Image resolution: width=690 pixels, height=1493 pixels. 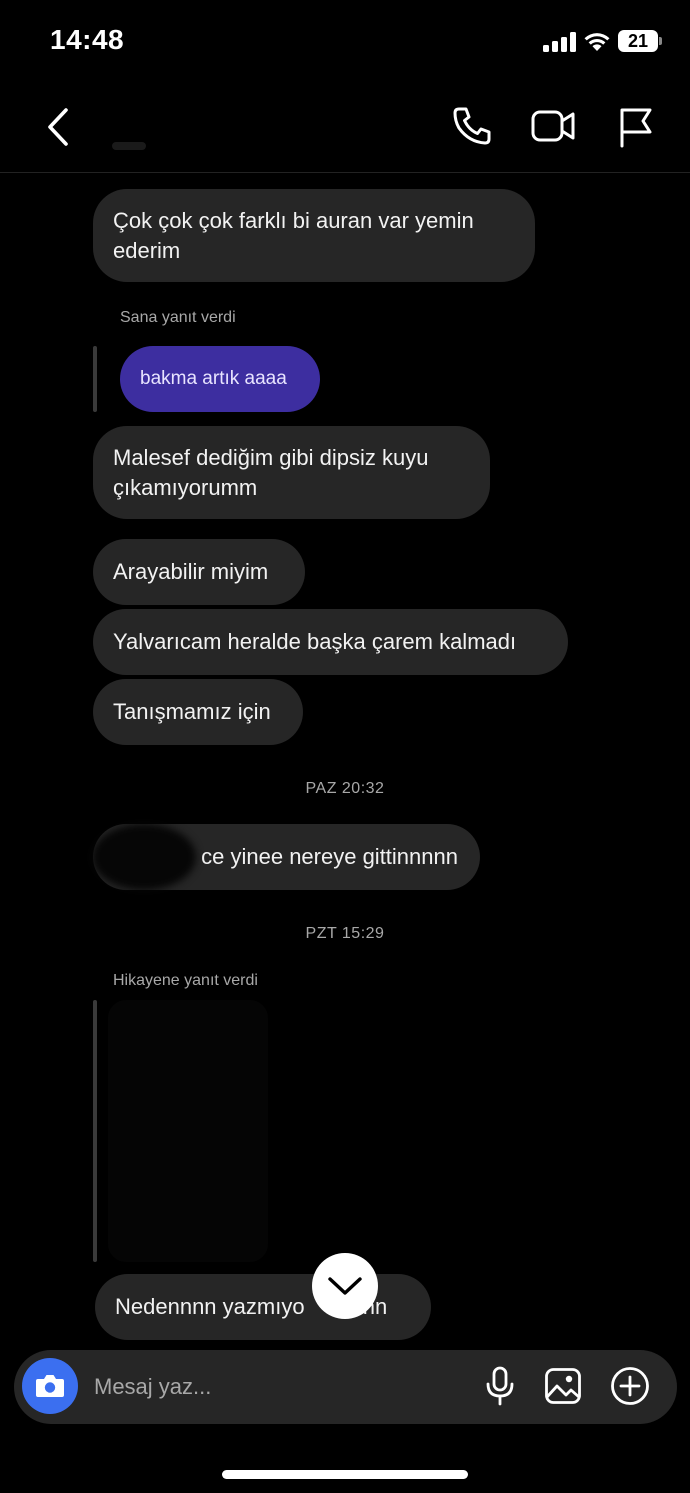 I want to click on message-bubble: Tanışmamız için, so click(x=198, y=712).